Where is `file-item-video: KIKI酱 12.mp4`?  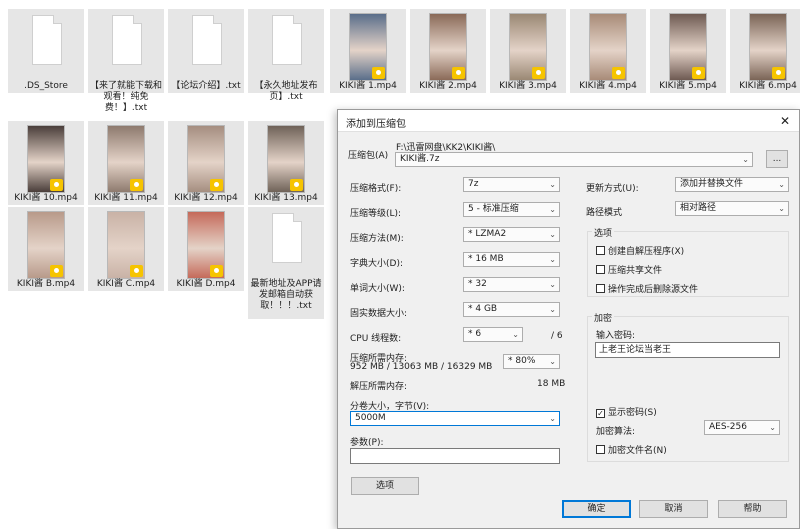
file-item-video: KIKI酱 12.mp4 is located at coordinates (206, 163).